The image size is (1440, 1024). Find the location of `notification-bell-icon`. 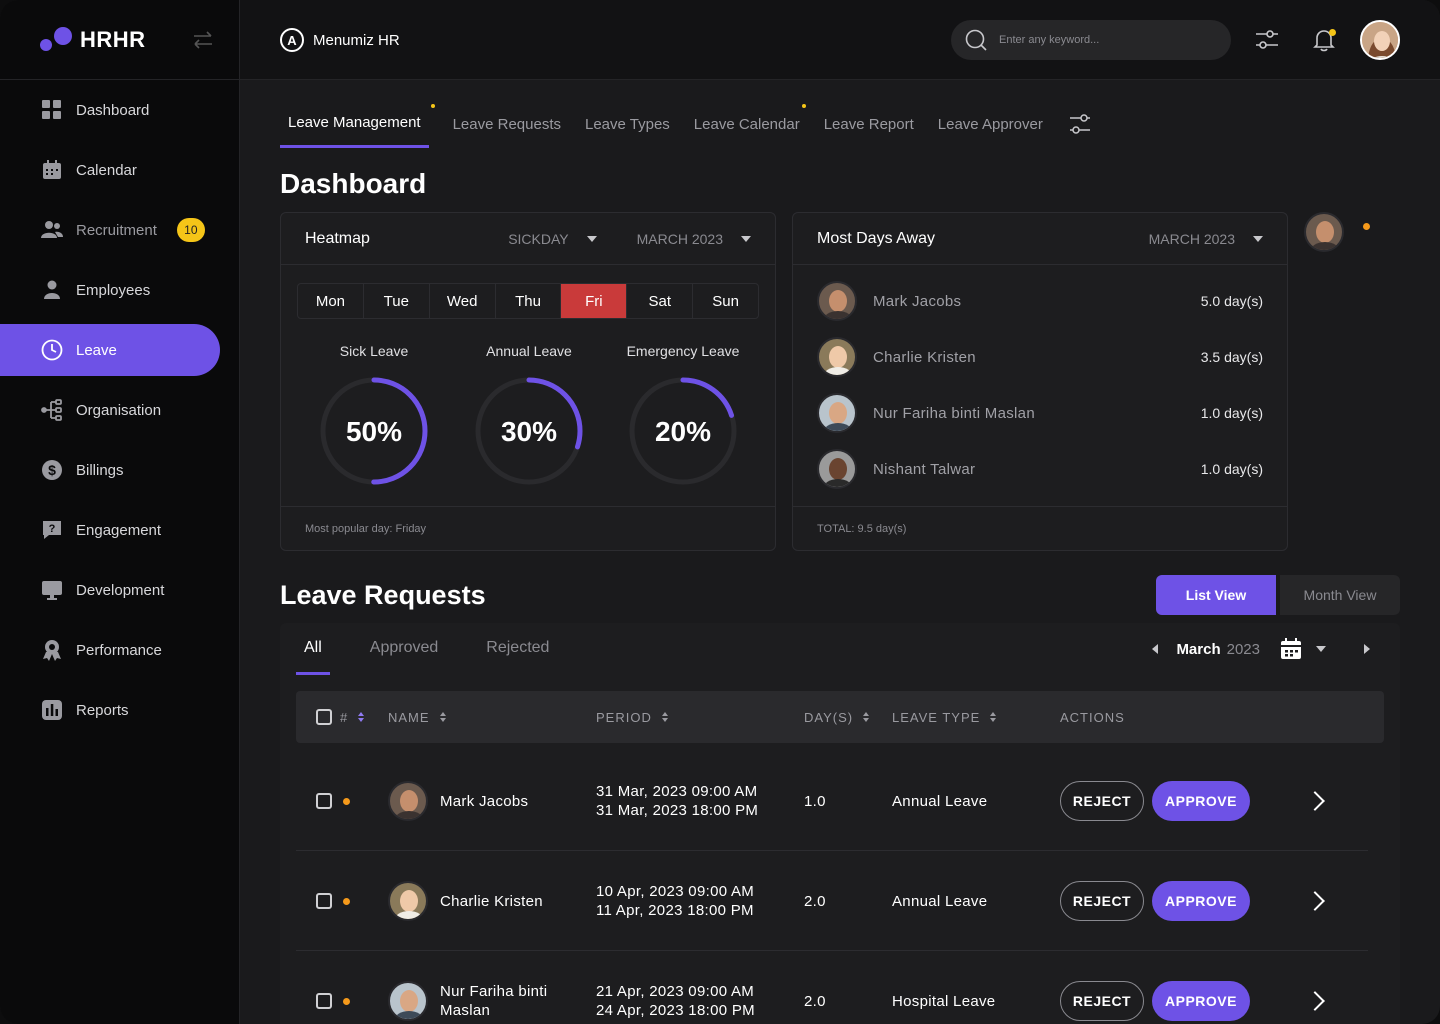

notification-bell-icon is located at coordinates (1324, 40).